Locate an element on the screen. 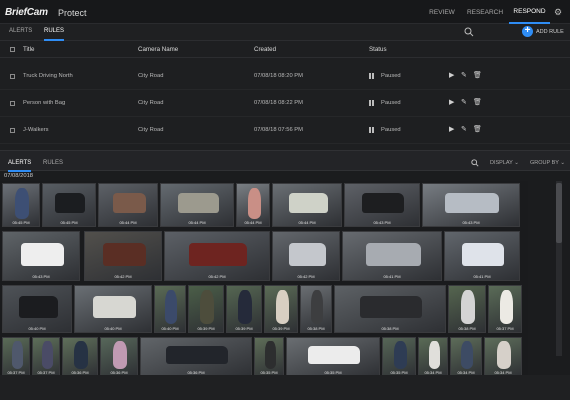 This screenshot has width=570, height=400. rule-title: Truck Driving North is located at coordinates (48, 76).